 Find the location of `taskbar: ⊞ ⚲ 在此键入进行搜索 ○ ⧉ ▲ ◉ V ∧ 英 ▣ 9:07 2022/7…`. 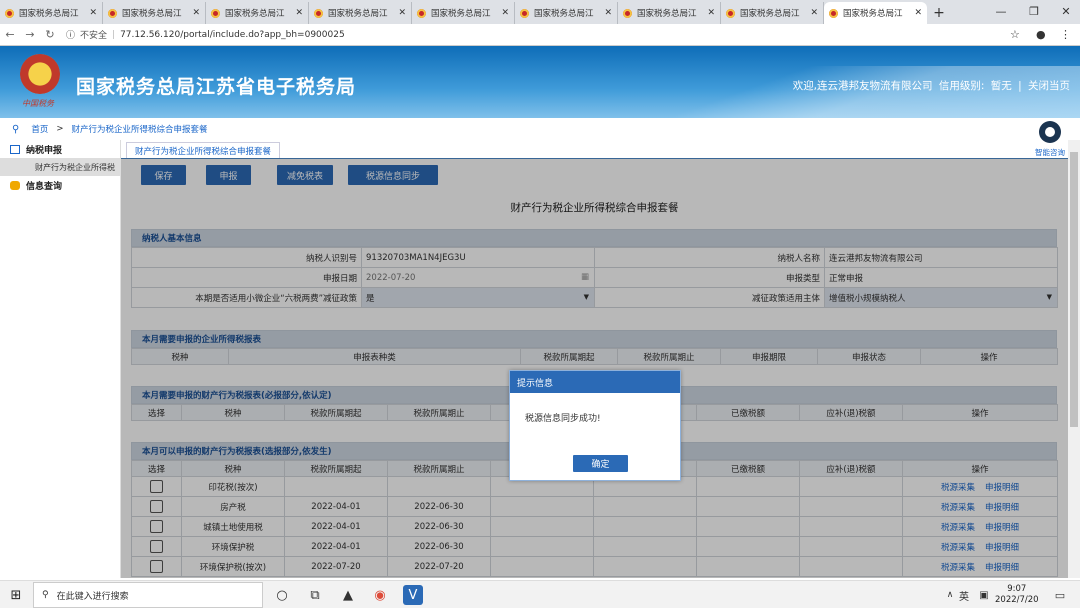

taskbar: ⊞ ⚲ 在此键入进行搜索 ○ ⧉ ▲ ◉ V ∧ 英 ▣ 9:07 2022/7… is located at coordinates (540, 594).